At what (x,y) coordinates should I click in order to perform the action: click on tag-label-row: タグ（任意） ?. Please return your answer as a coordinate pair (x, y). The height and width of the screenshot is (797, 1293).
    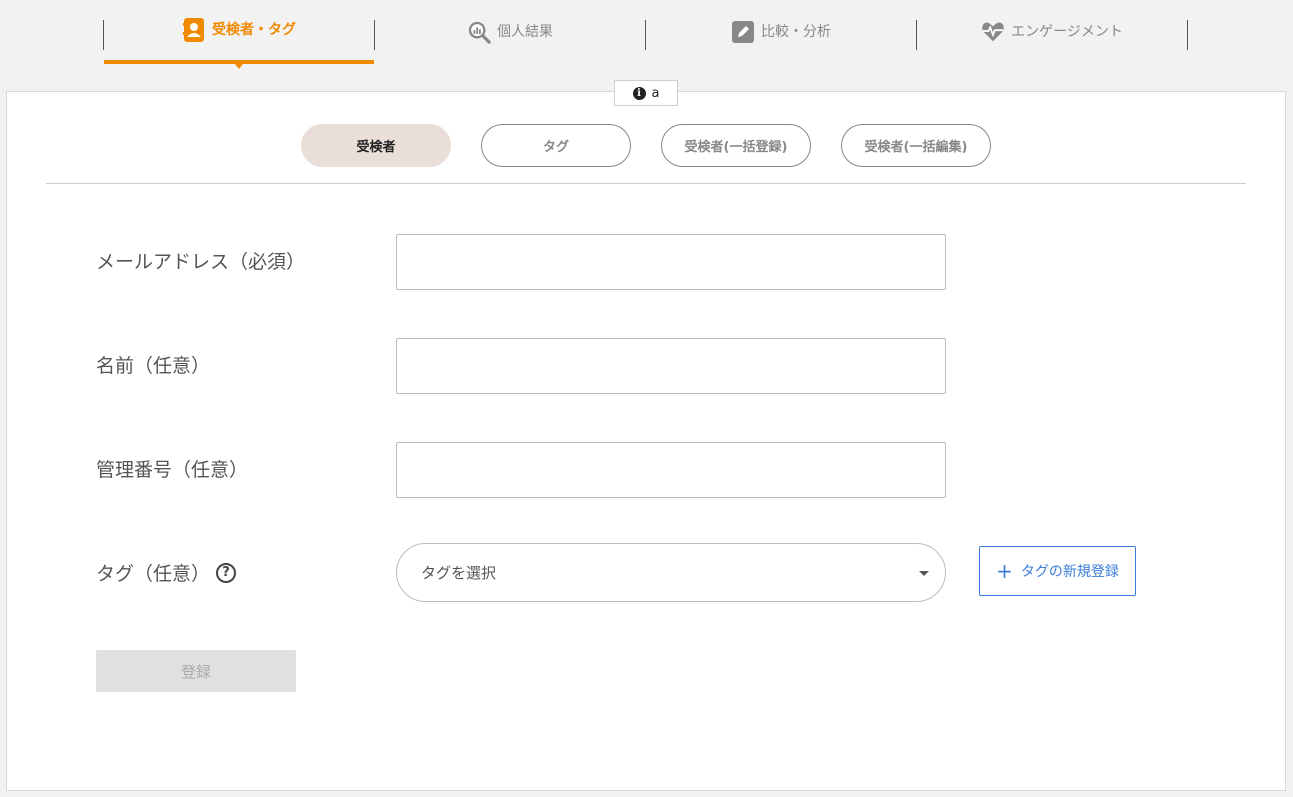
    Looking at the image, I should click on (166, 572).